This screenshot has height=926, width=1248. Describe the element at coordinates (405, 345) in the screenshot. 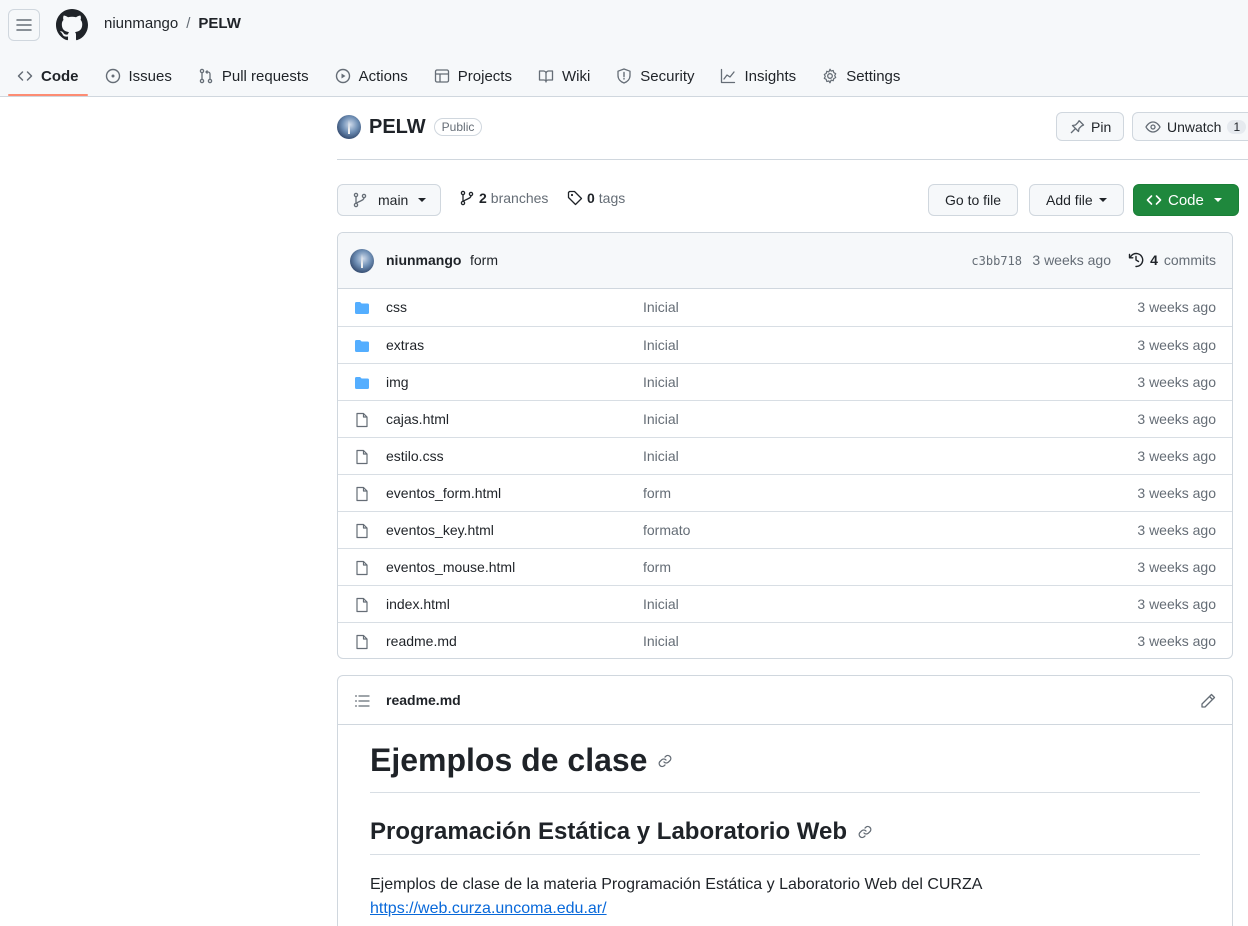

I see `file-name: extras` at that location.